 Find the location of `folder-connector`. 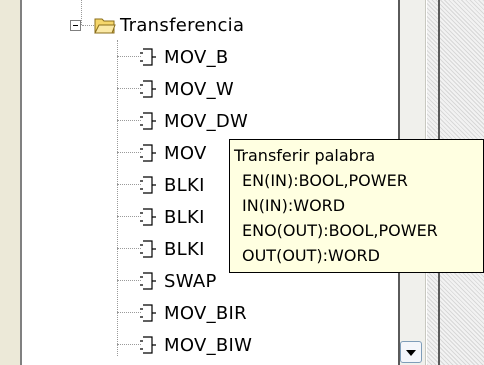

folder-connector is located at coordinates (88, 25).